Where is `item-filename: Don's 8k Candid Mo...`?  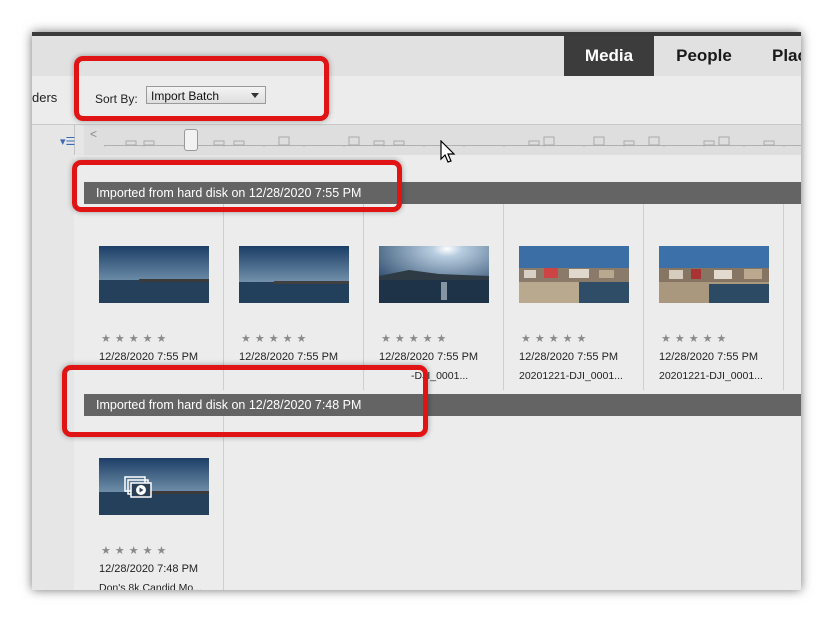 item-filename: Don's 8k Candid Mo... is located at coordinates (150, 586).